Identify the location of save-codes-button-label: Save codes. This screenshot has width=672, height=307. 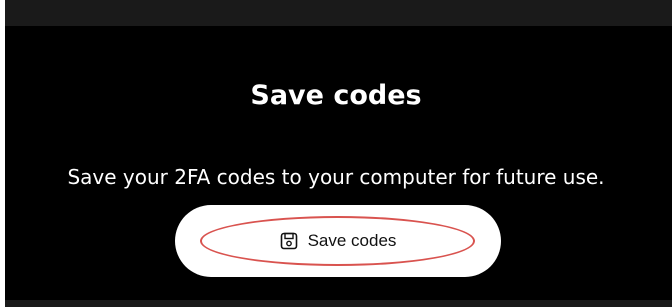
(352, 240).